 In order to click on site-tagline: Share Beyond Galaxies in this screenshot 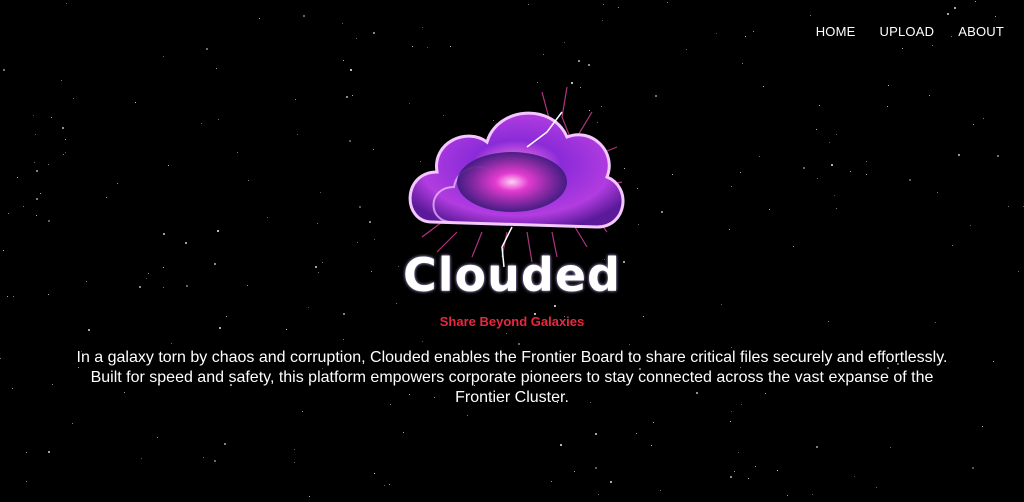, I will do `click(512, 321)`.